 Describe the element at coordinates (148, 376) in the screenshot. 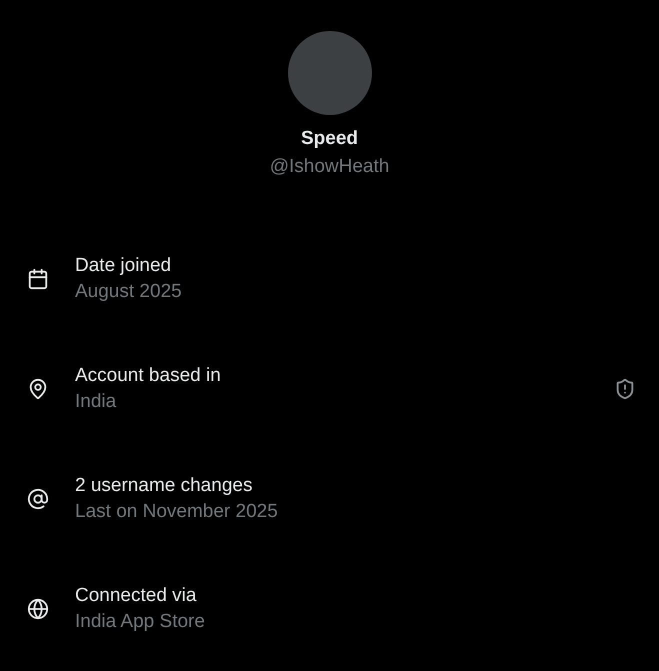

I see `detail-title: Account based in` at that location.